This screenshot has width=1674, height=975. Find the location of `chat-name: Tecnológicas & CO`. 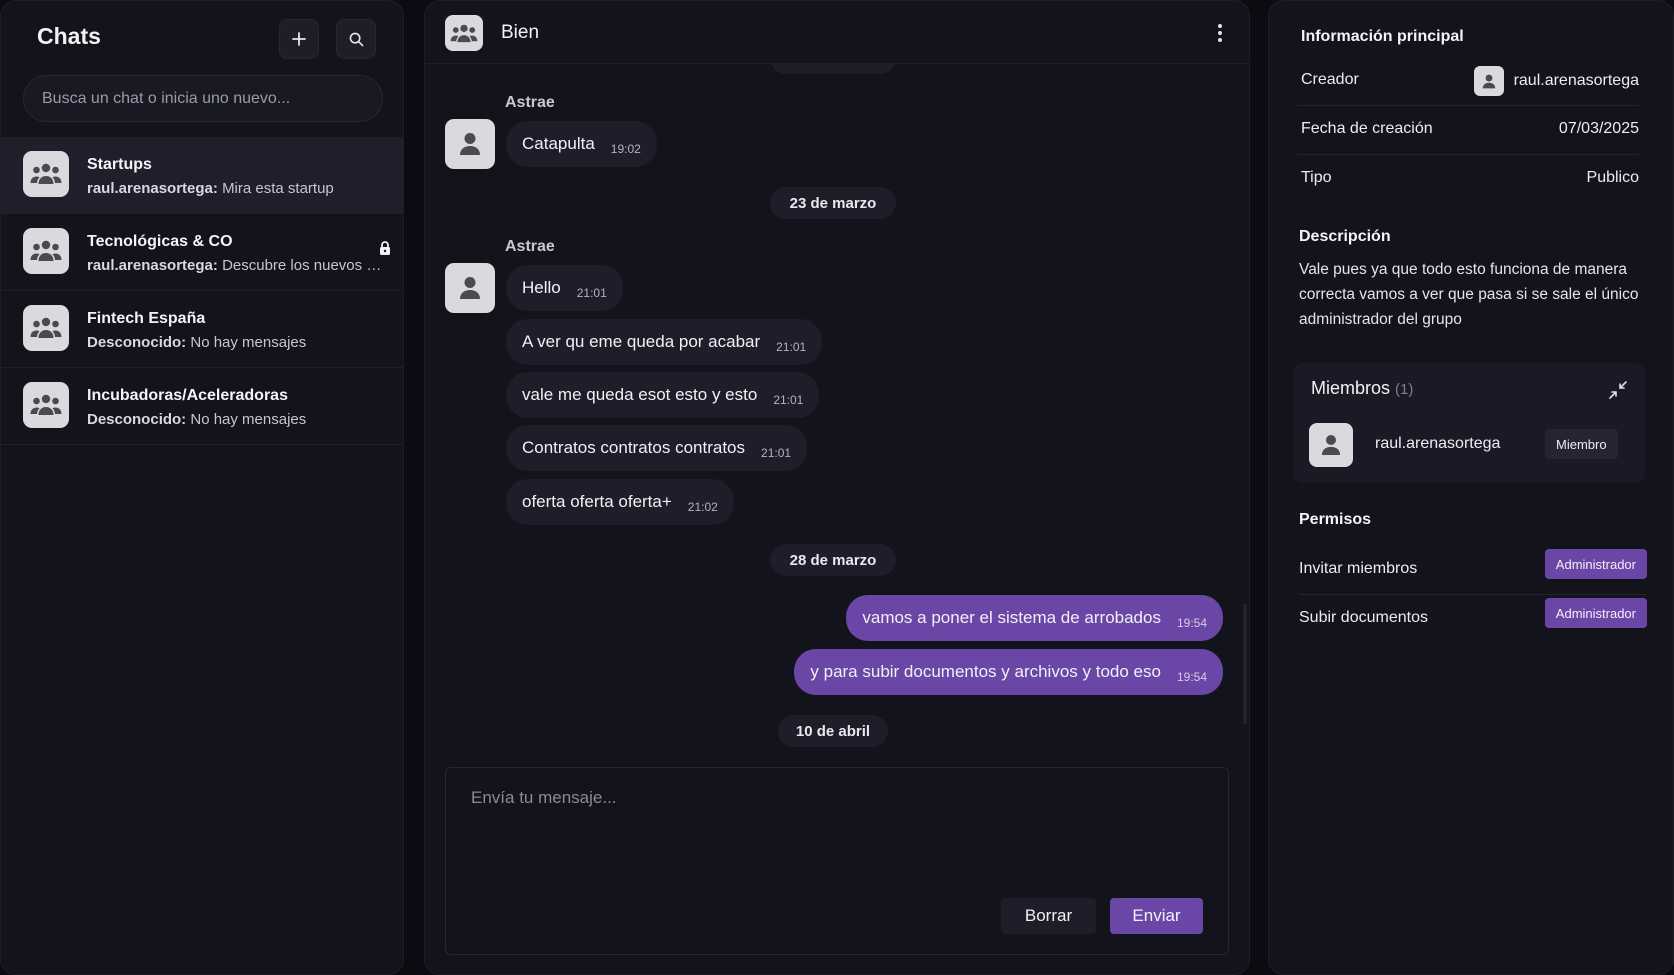

chat-name: Tecnológicas & CO is located at coordinates (160, 241).